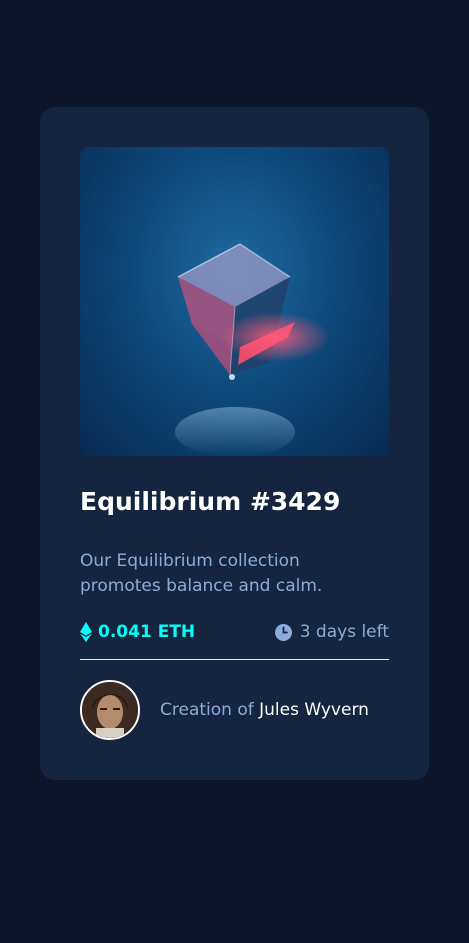 Image resolution: width=469 pixels, height=943 pixels. Describe the element at coordinates (210, 501) in the screenshot. I see `nft-title: Equilibrium #3429` at that location.